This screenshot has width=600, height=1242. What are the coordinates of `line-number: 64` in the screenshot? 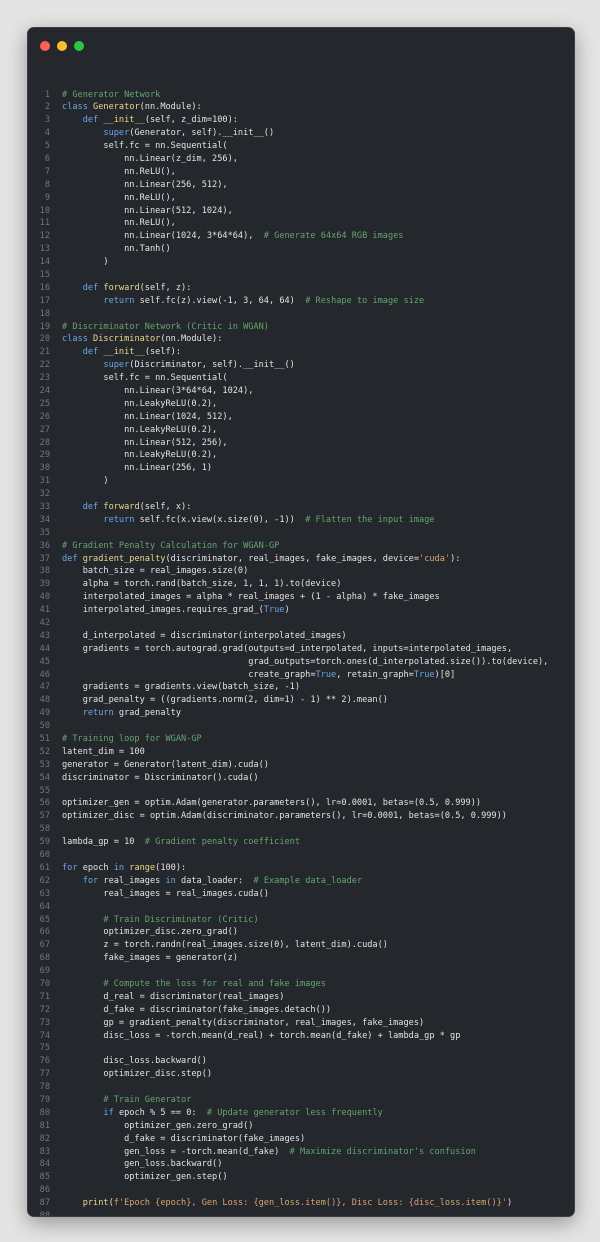 It's located at (44, 906).